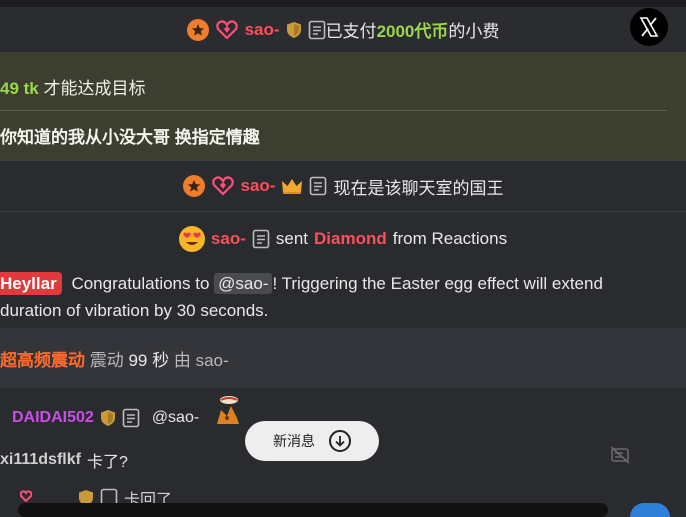 This screenshot has width=686, height=517. I want to click on chat-username: xi111dsflkf, so click(40, 460).